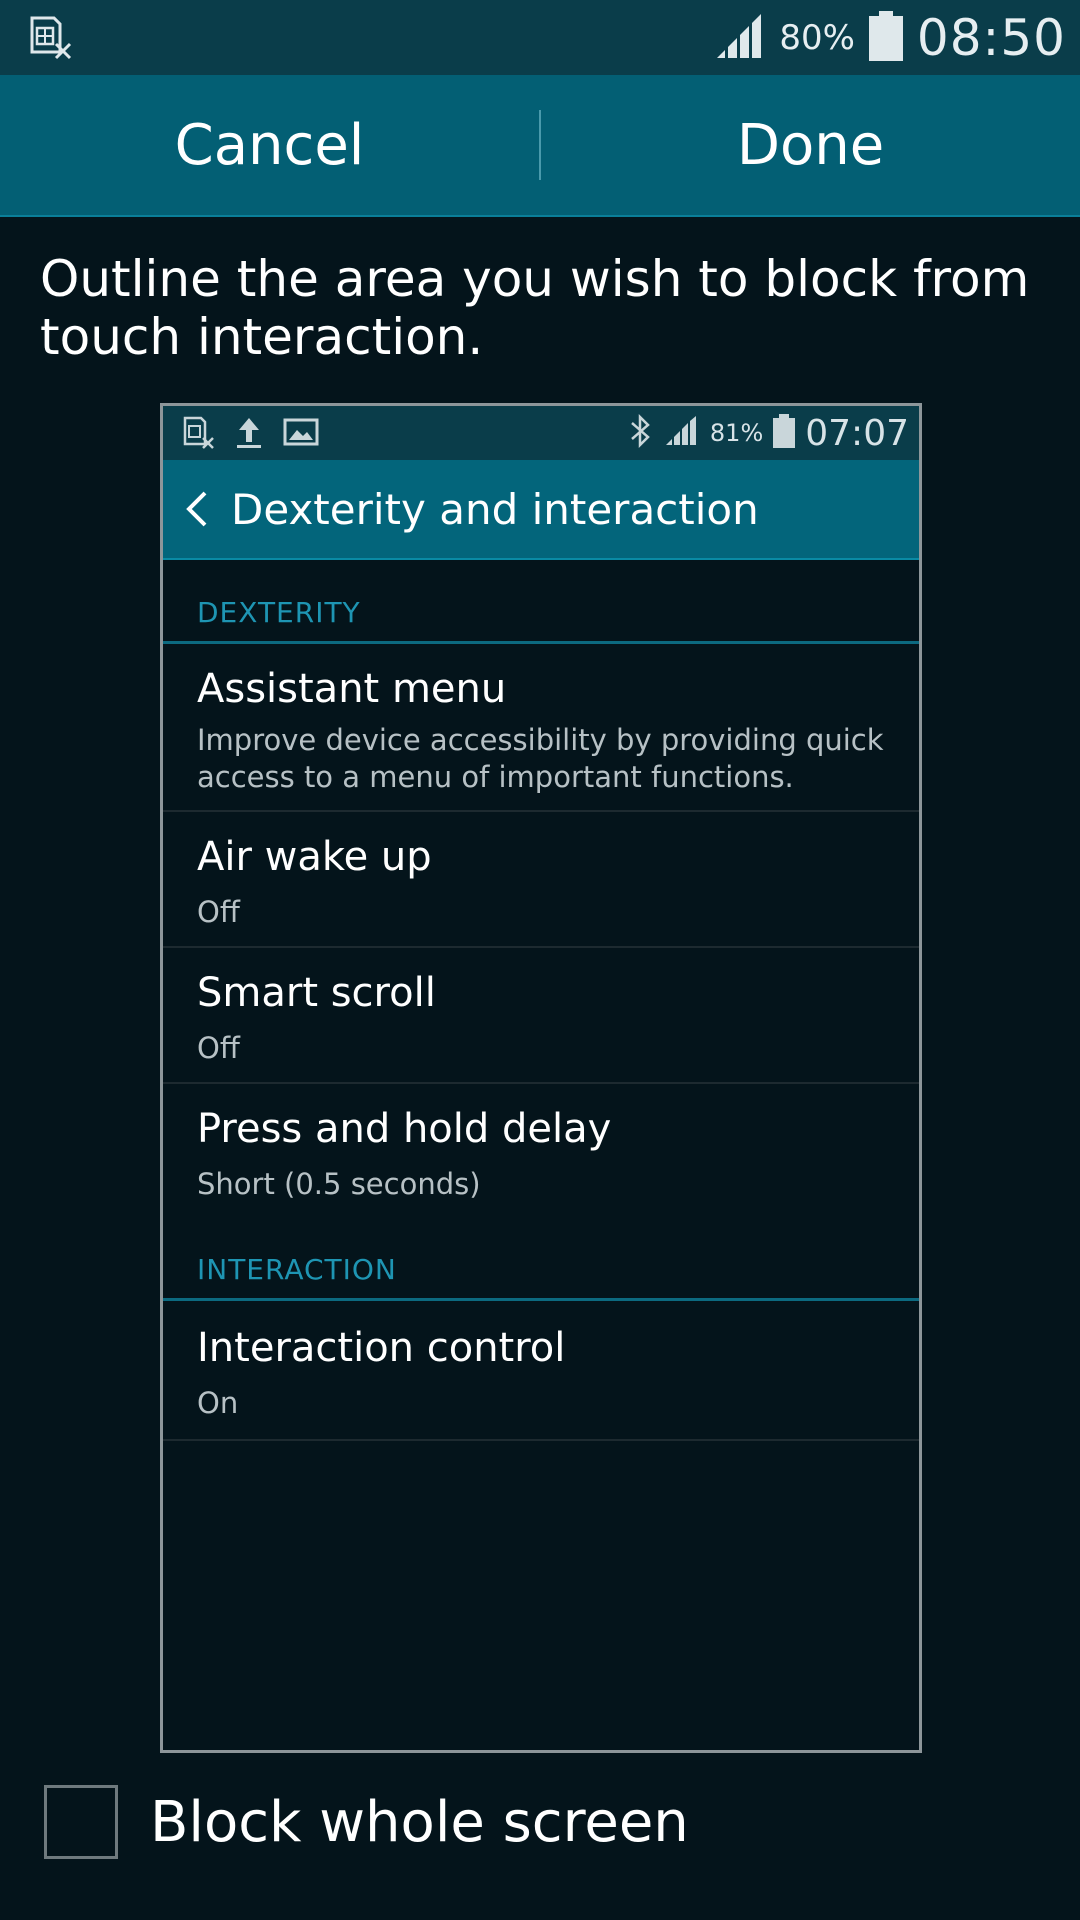 This screenshot has height=1920, width=1080. I want to click on block-whole-screen-label: Block whole screen, so click(419, 1822).